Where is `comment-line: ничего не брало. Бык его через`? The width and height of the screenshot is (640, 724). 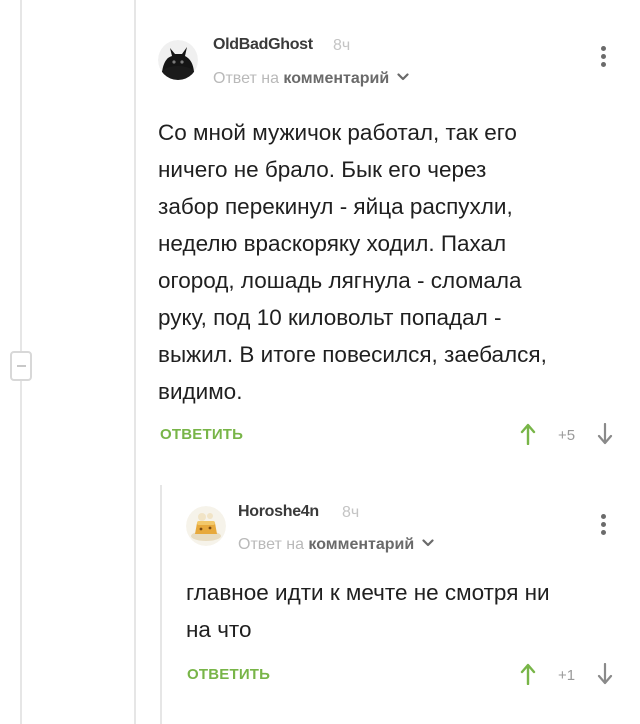 comment-line: ничего не брало. Бык его через is located at coordinates (322, 169).